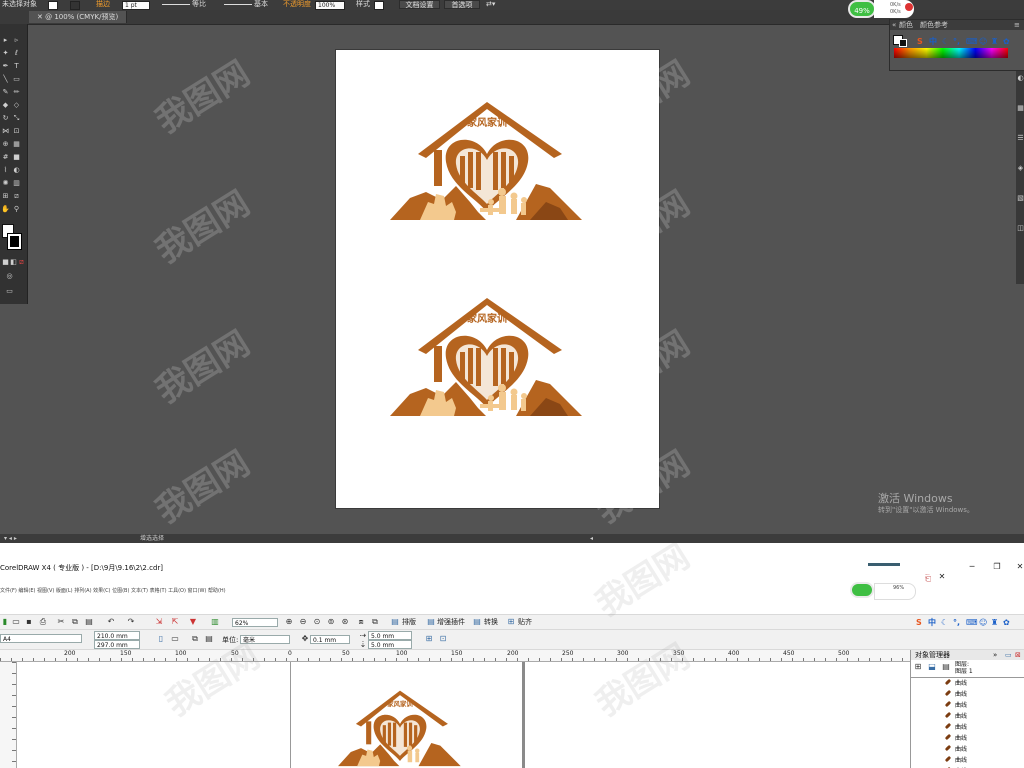 This screenshot has width=1024, height=768. Describe the element at coordinates (375, 622) in the screenshot. I see `zoom-height-icon: ⧉` at that location.